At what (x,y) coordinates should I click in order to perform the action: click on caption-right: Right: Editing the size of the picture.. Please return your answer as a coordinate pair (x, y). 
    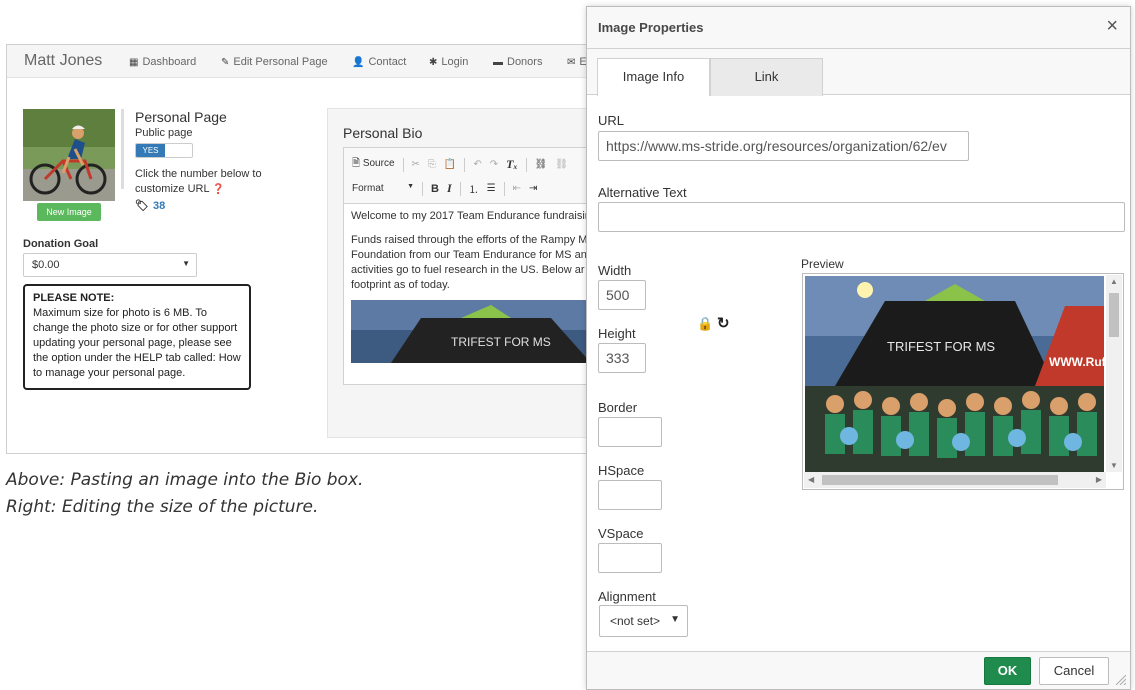
    Looking at the image, I should click on (162, 507).